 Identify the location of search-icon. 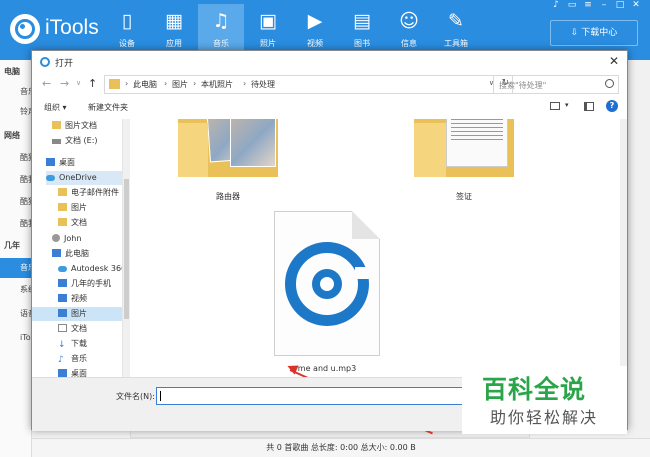
(609, 83).